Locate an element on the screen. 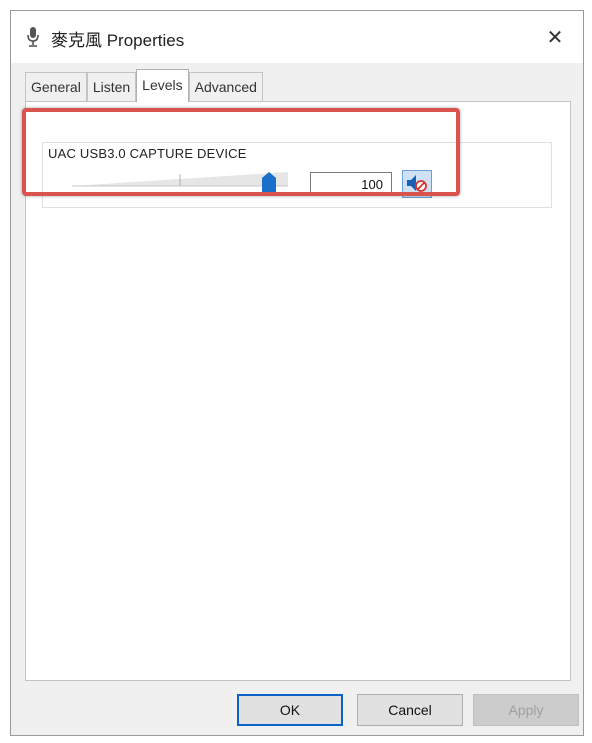 The image size is (592, 743). slider-track is located at coordinates (180, 179).